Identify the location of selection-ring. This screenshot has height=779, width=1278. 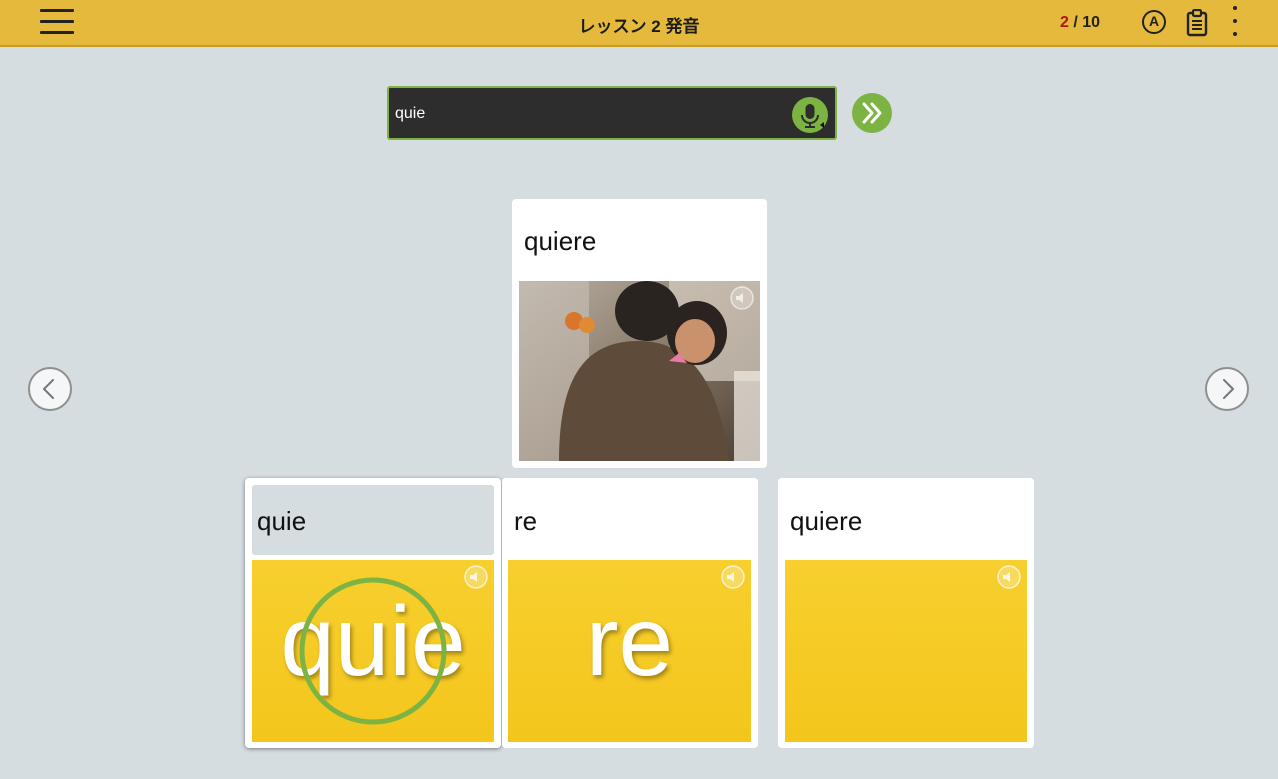
(373, 651).